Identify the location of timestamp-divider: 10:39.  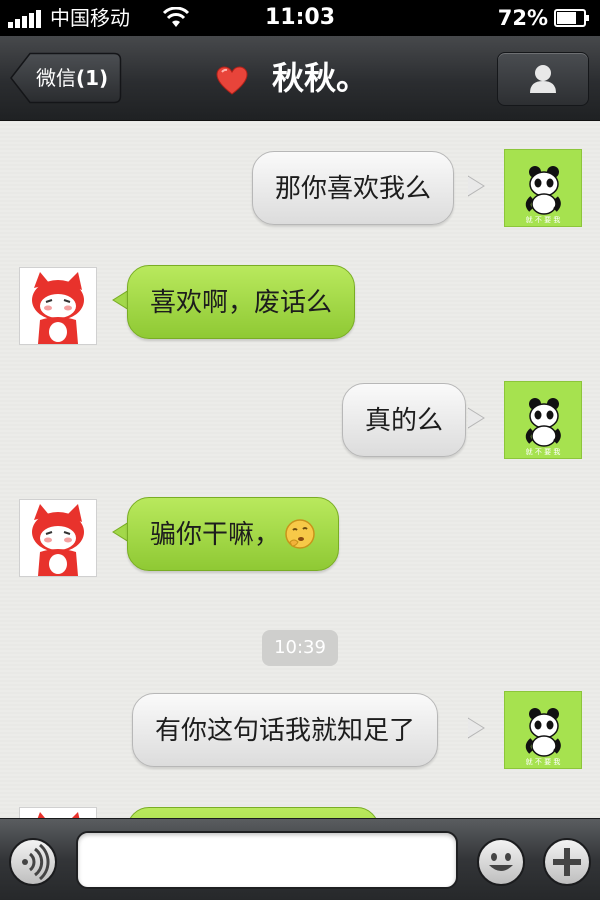
(300, 648).